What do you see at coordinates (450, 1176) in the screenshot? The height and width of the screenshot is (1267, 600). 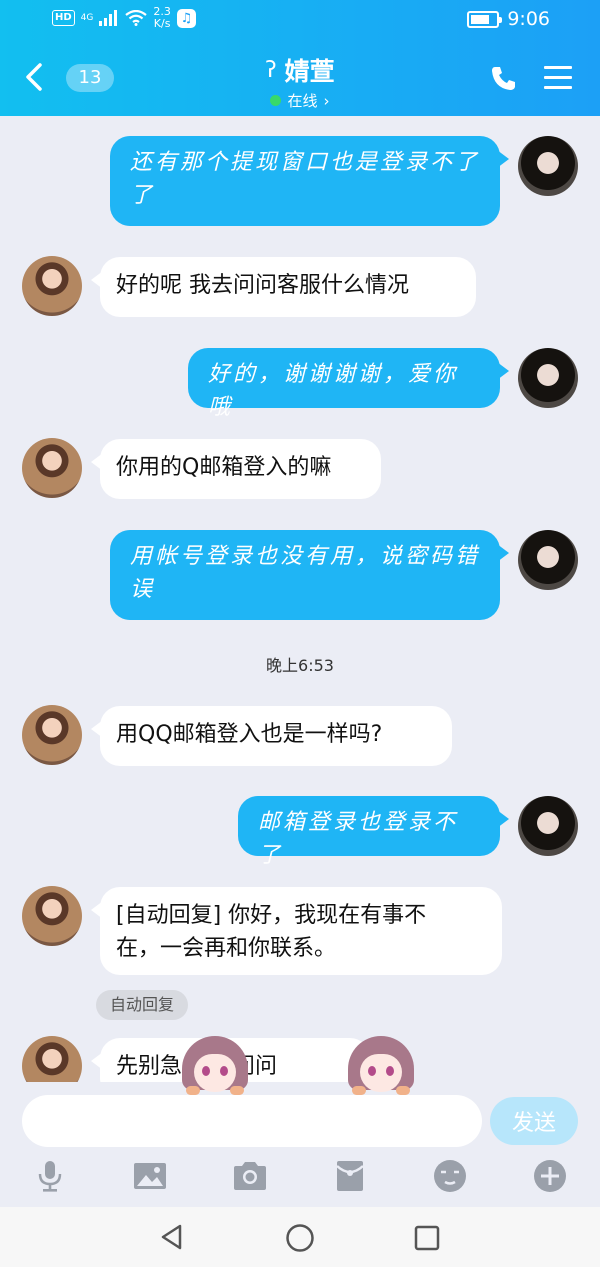 I see `emoji-icon` at bounding box center [450, 1176].